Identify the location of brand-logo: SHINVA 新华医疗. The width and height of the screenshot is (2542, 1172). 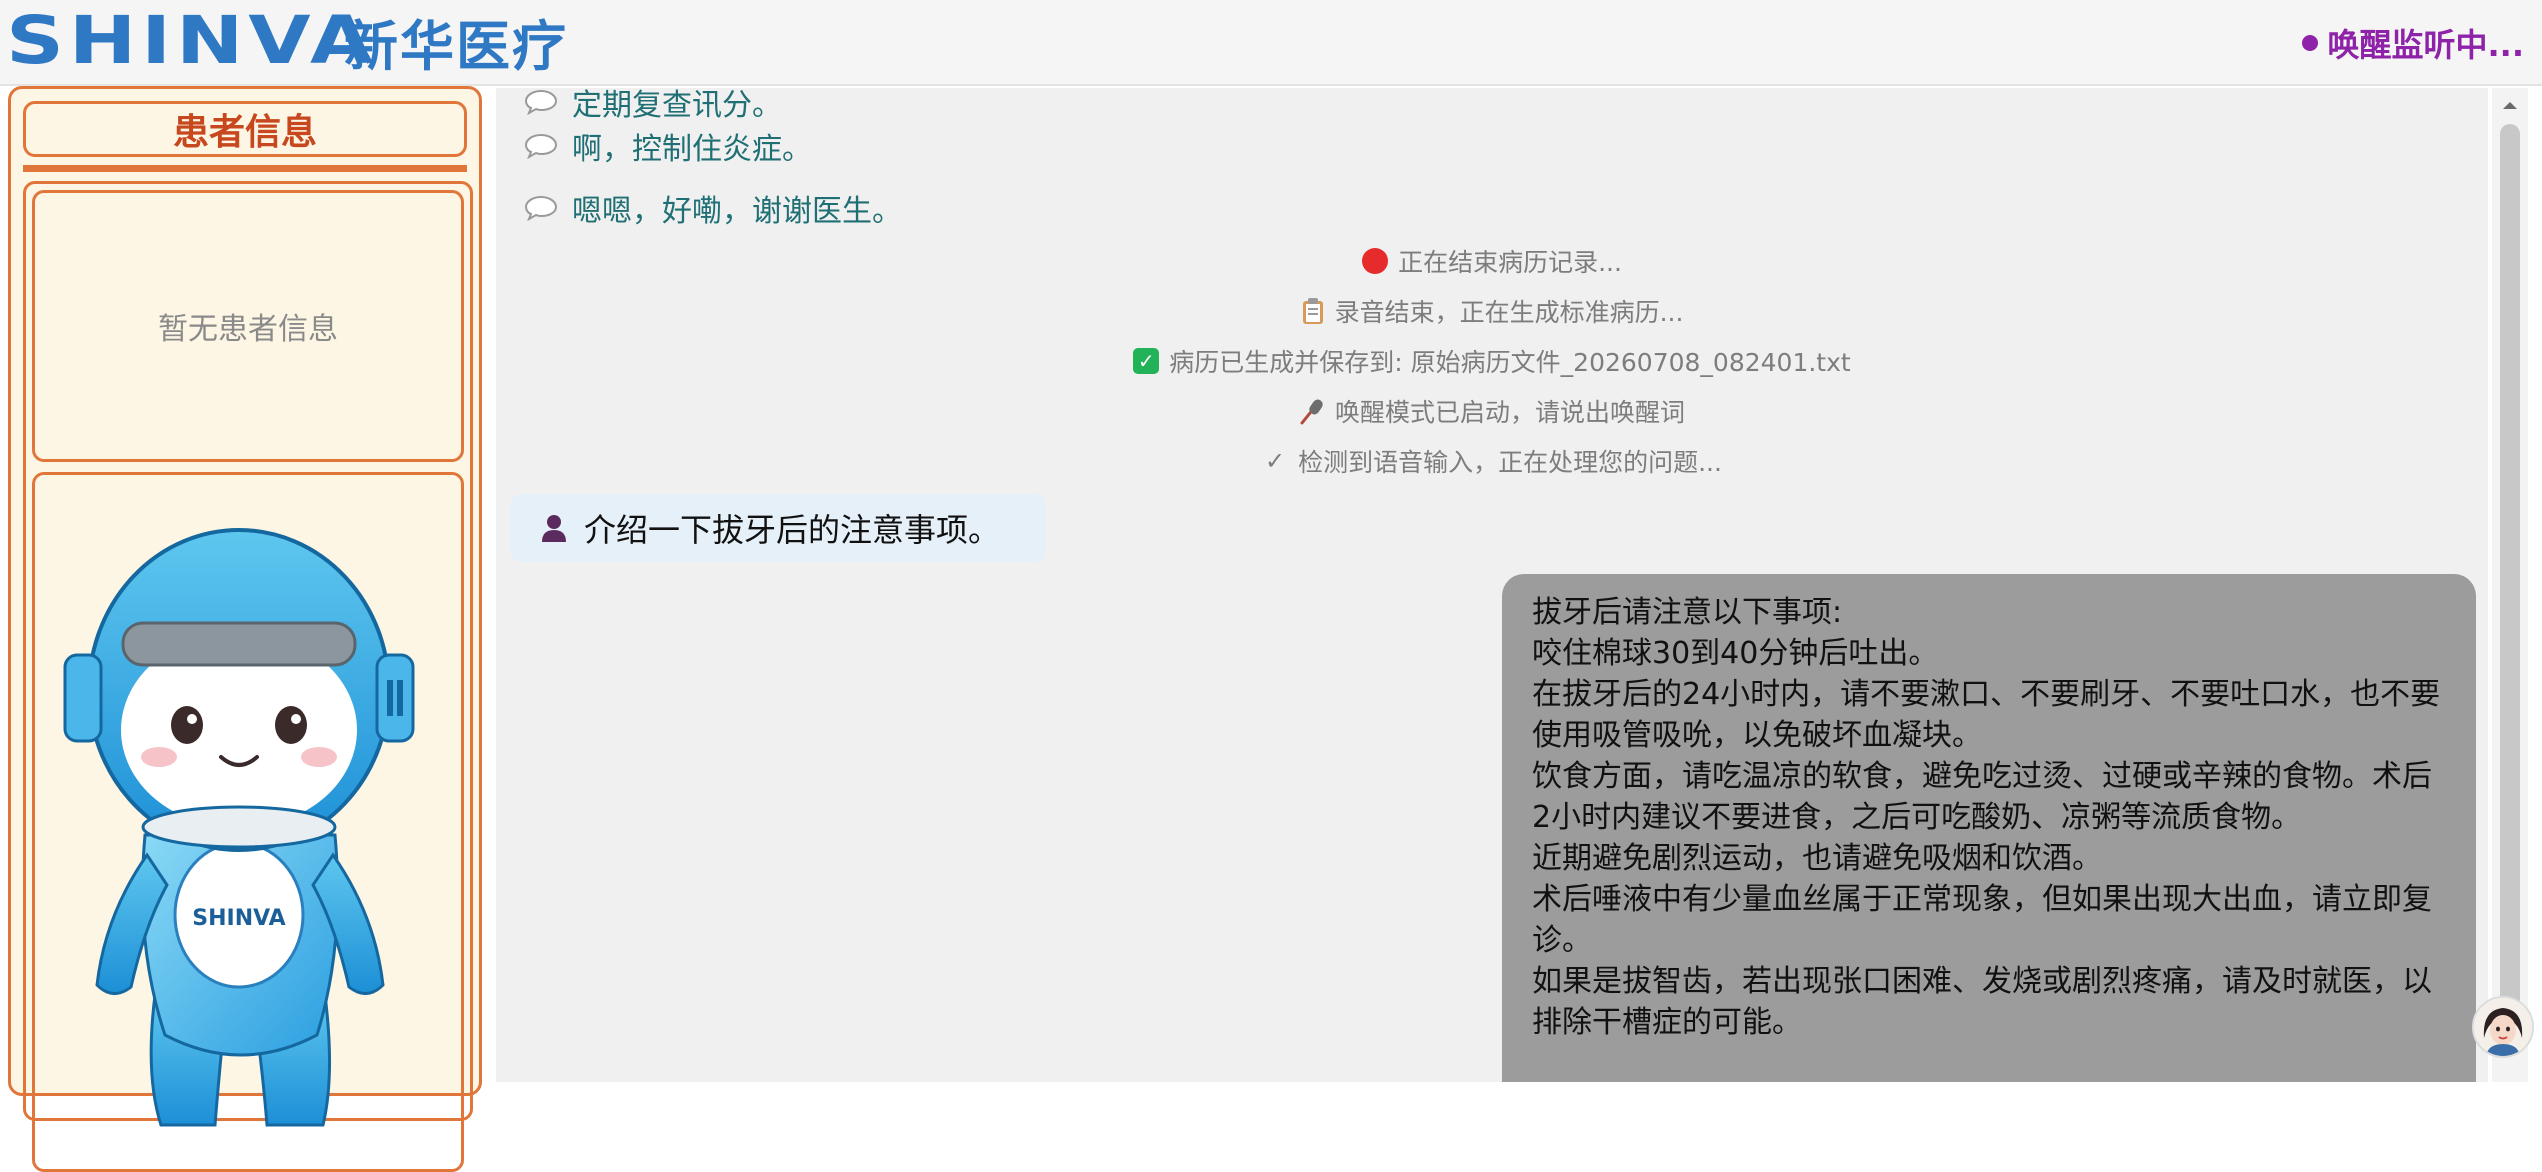
(287, 41).